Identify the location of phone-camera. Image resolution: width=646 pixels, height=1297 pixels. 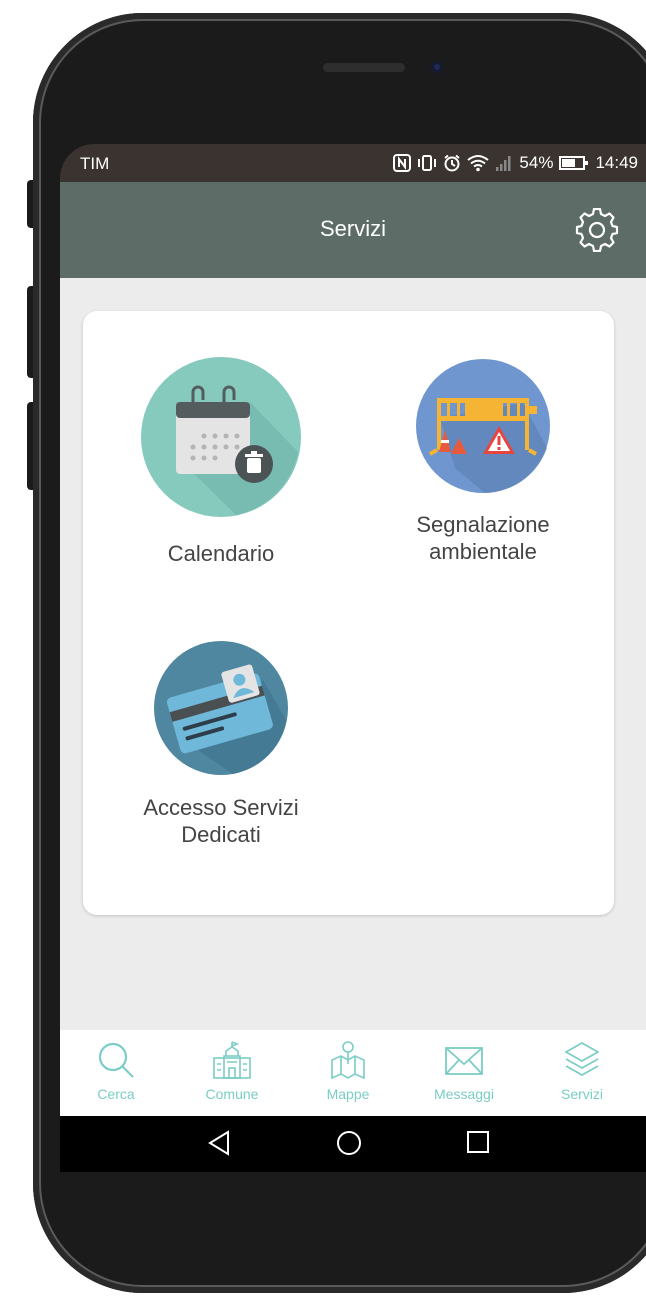
(437, 67).